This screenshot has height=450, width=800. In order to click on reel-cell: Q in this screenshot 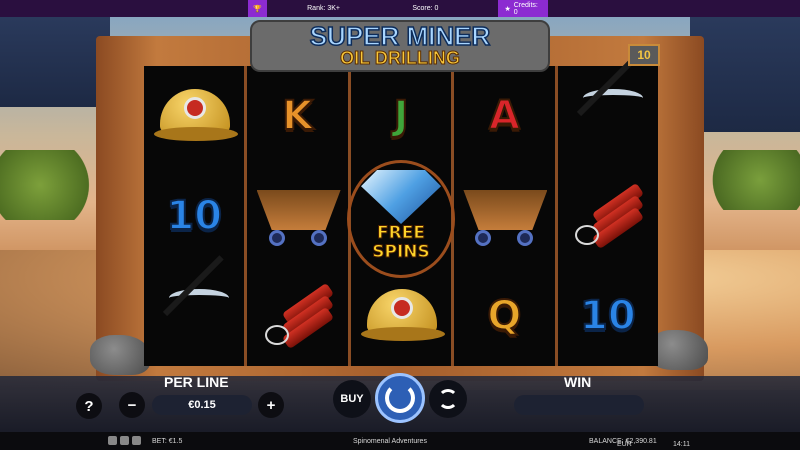, I will do `click(504, 316)`.